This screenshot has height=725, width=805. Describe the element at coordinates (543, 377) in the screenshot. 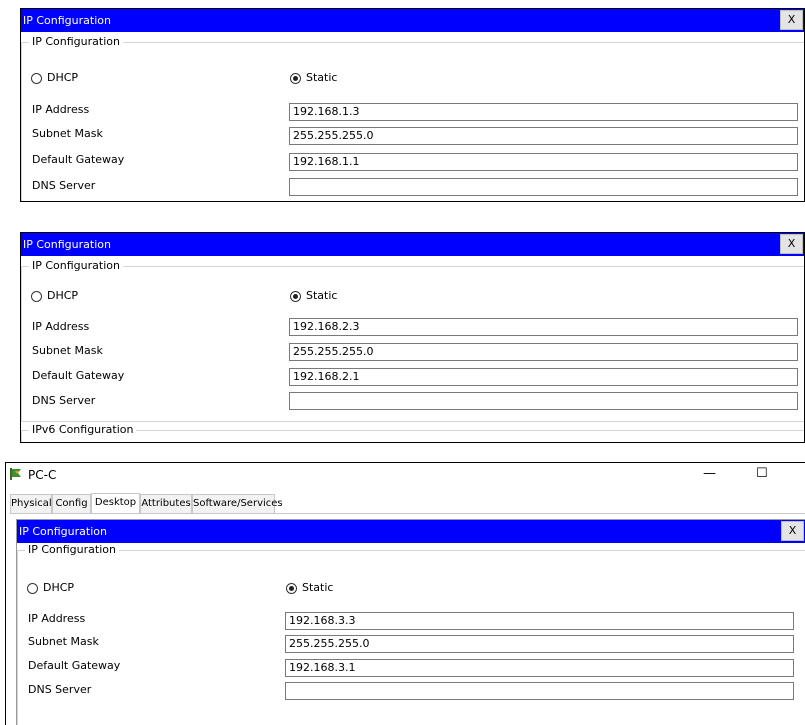

I see `default-gateway-field: 192.168.2.1` at that location.